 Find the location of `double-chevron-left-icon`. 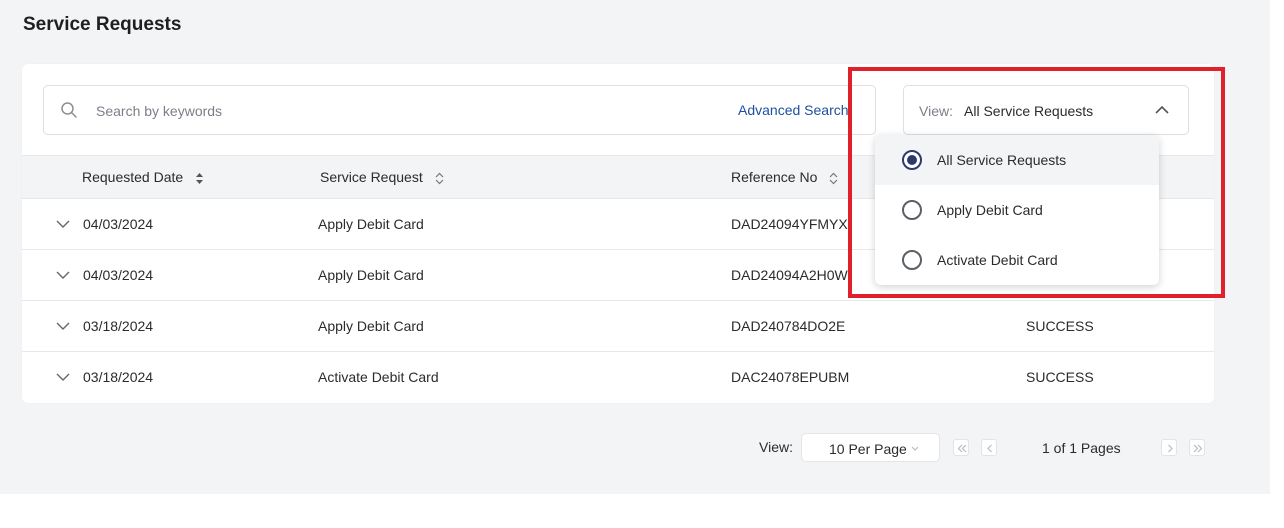

double-chevron-left-icon is located at coordinates (962, 448).